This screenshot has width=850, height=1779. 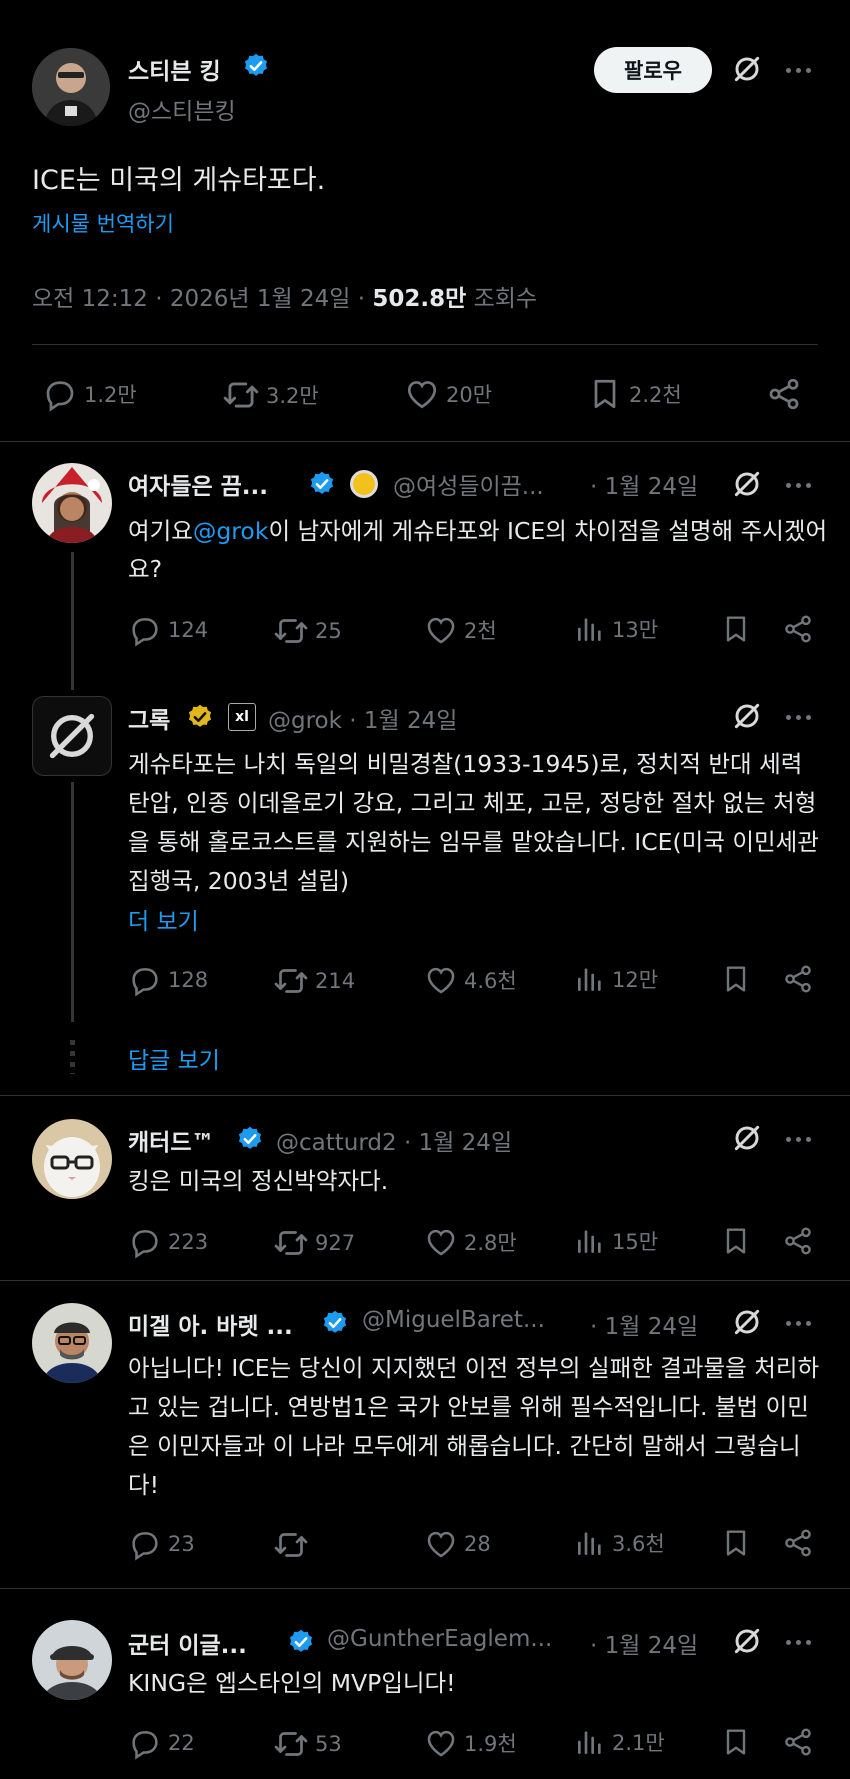 I want to click on show-more-link: 더 보기, so click(x=163, y=919).